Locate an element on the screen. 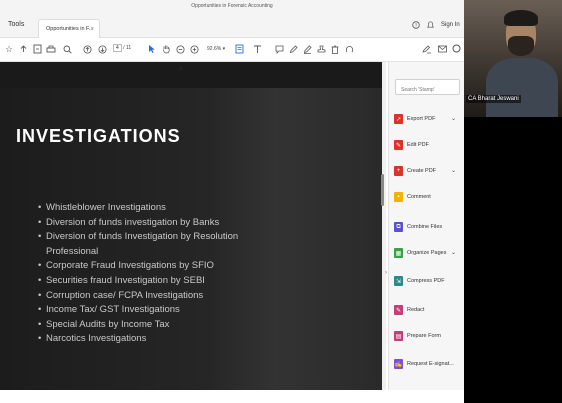  tool-comment: ▪ Comment is located at coordinates (412, 197).